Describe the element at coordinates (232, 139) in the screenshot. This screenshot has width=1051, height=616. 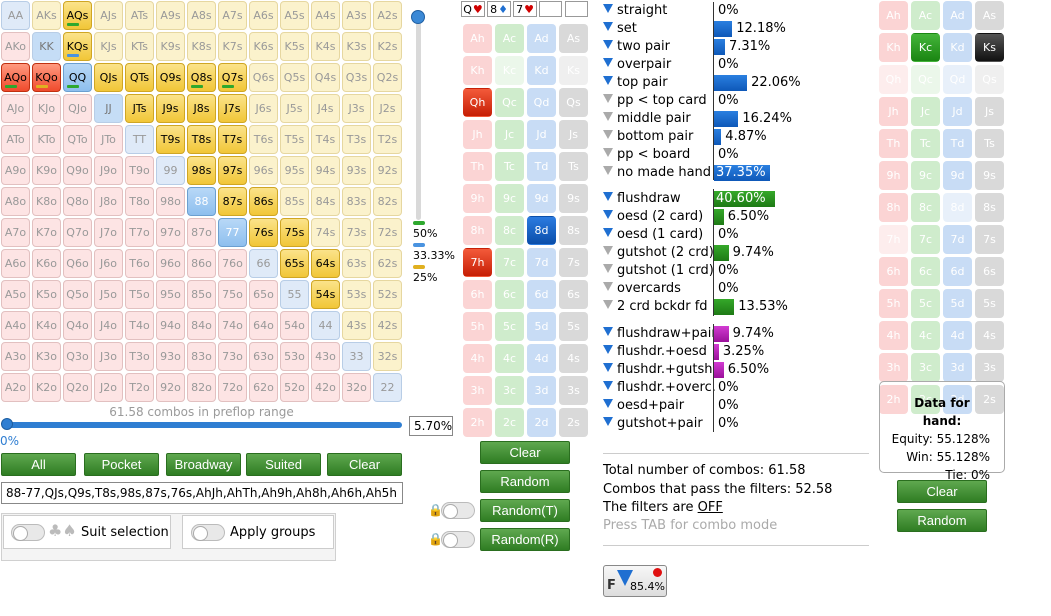
I see `range-cell-T7s: T7s` at that location.